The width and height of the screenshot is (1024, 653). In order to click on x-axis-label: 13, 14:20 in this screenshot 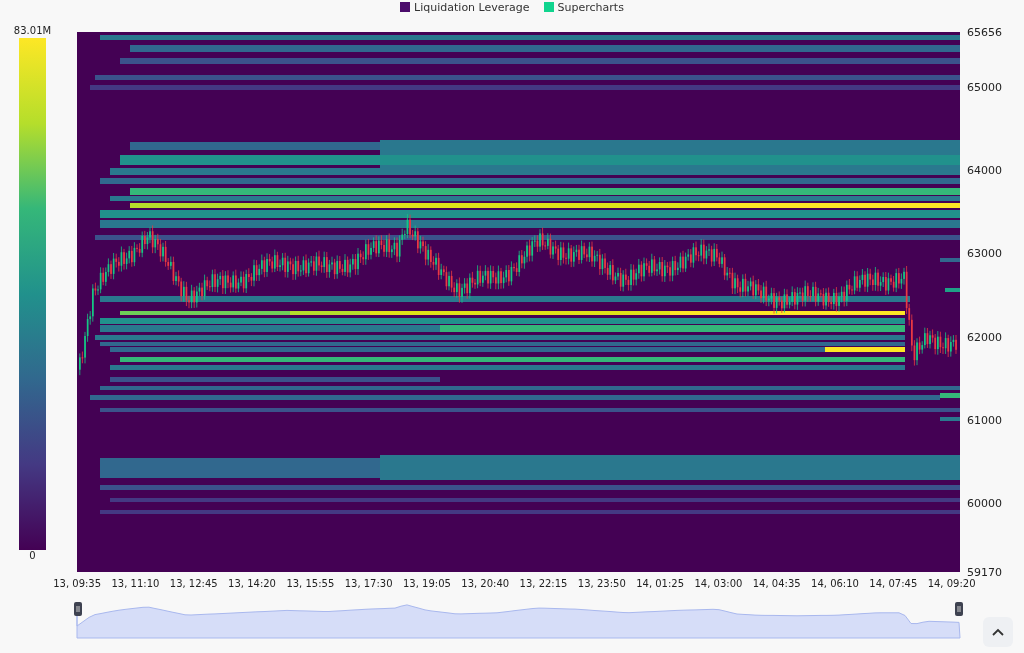, I will do `click(252, 584)`.